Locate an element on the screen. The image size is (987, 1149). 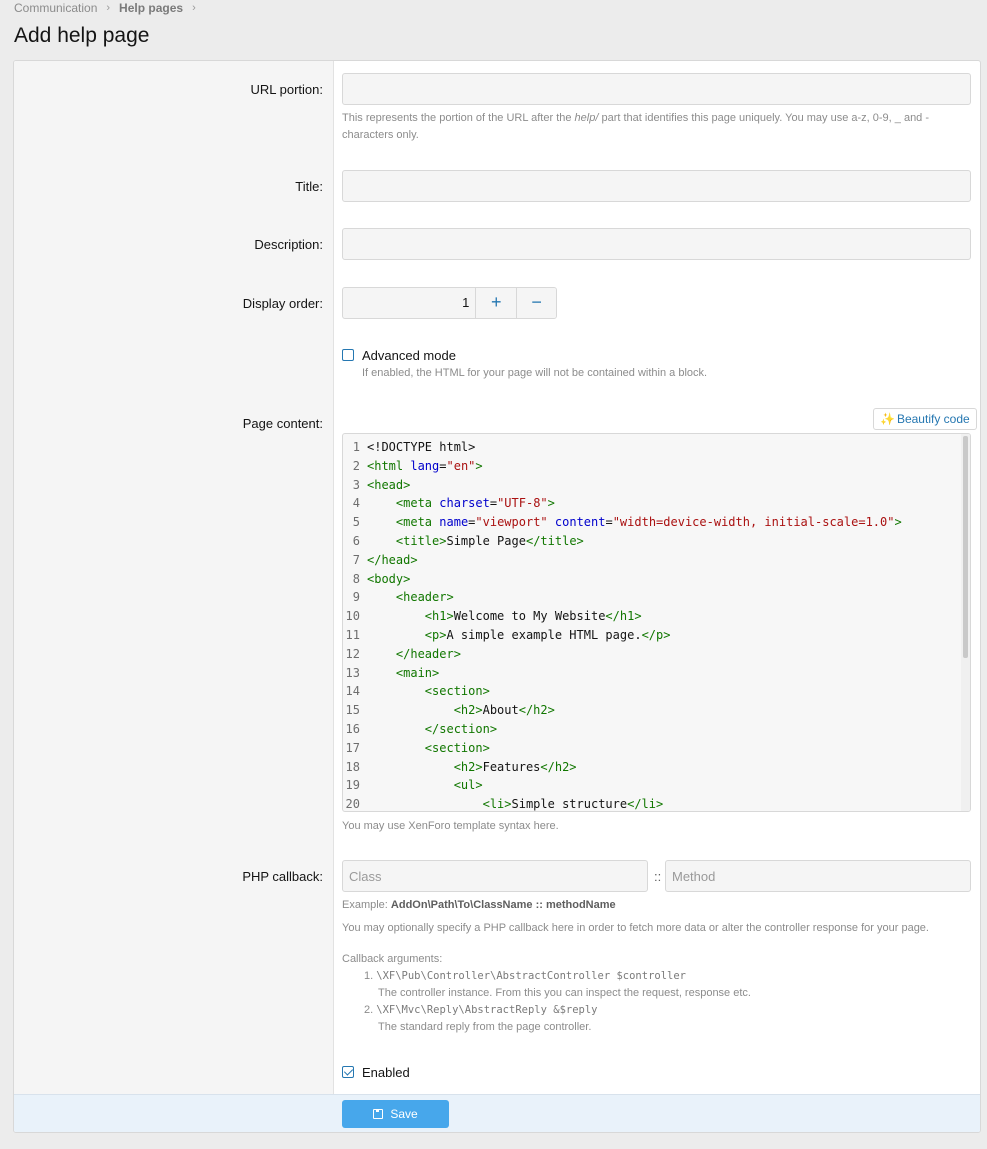
code-line: 20 <li>Simple structure</li> is located at coordinates (503, 803).